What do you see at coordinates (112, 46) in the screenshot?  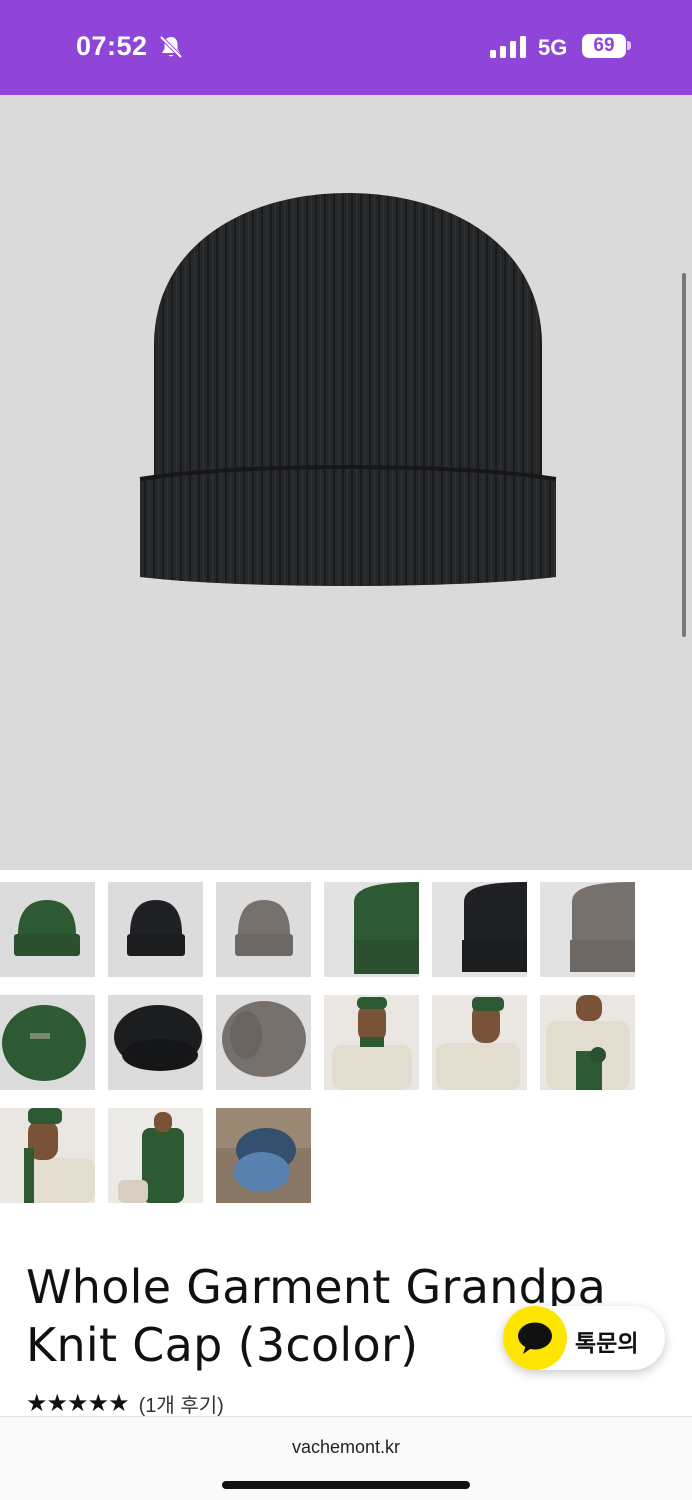 I see `status-time: 07:52` at bounding box center [112, 46].